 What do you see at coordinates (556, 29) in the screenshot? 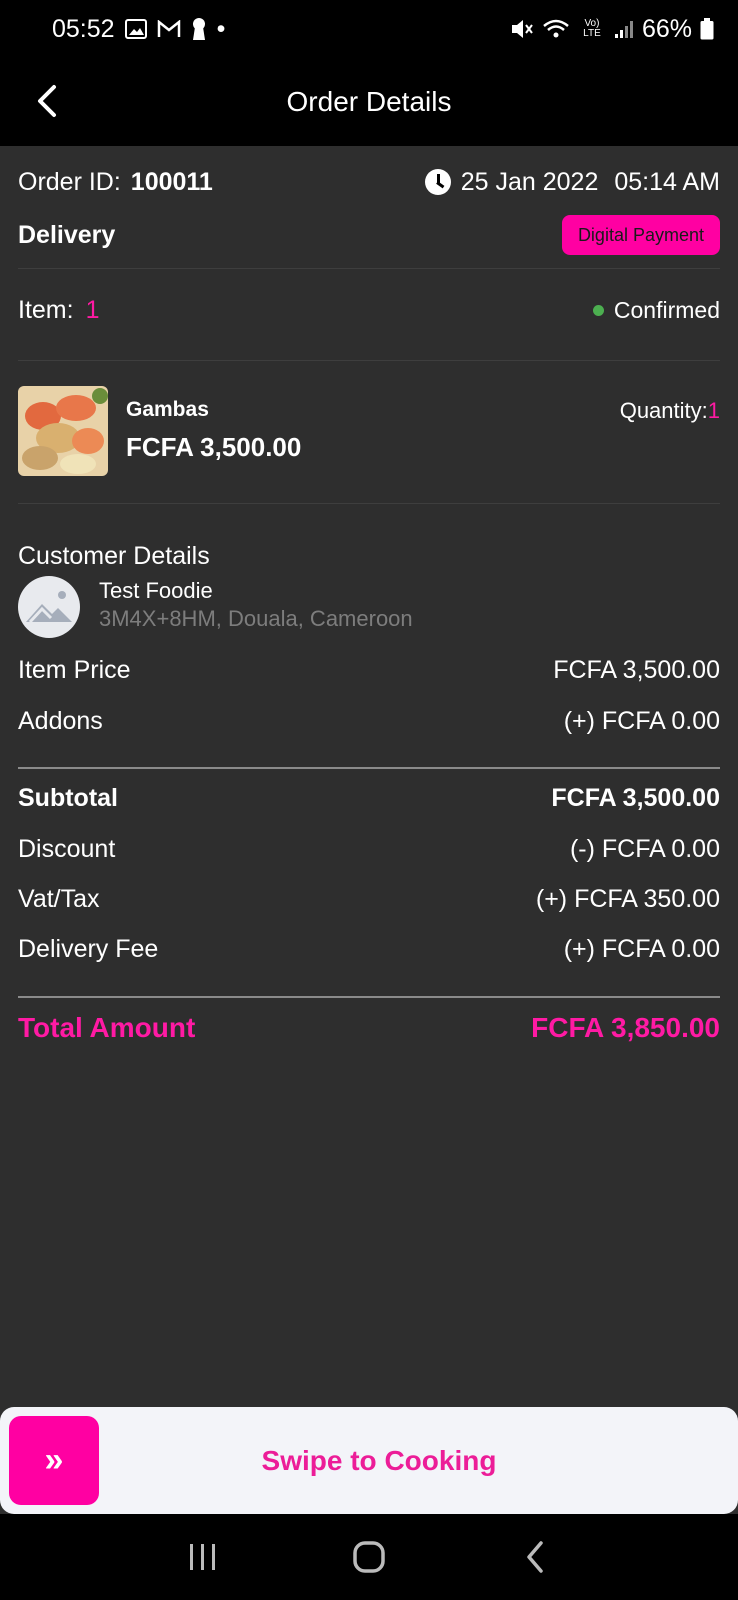
I see `wifi-icon` at bounding box center [556, 29].